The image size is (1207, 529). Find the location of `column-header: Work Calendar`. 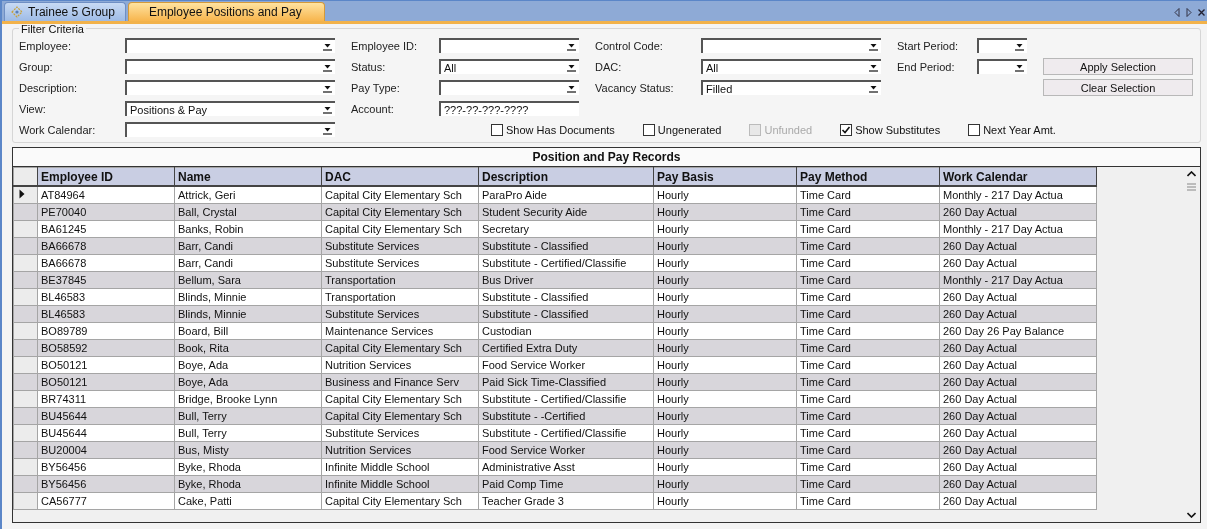

column-header: Work Calendar is located at coordinates (1018, 176).